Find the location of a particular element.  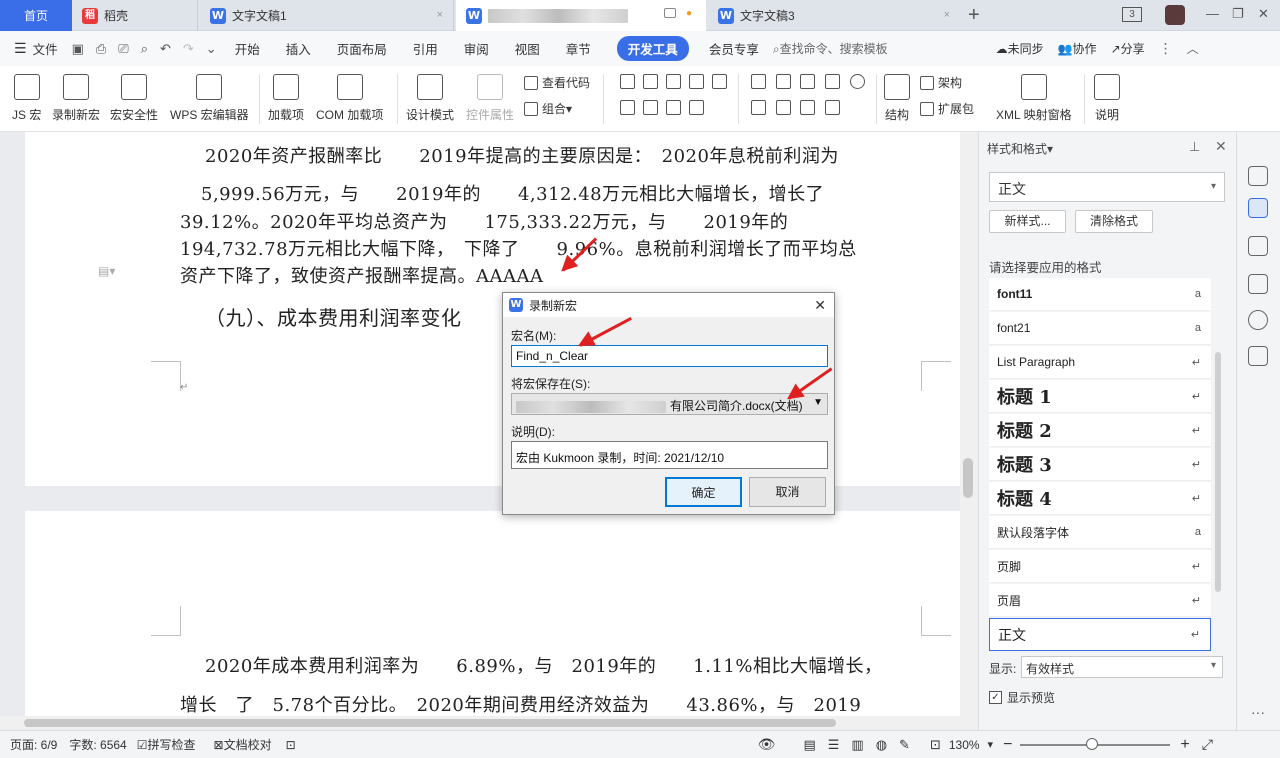

menu-references: 引用 is located at coordinates (425, 48).